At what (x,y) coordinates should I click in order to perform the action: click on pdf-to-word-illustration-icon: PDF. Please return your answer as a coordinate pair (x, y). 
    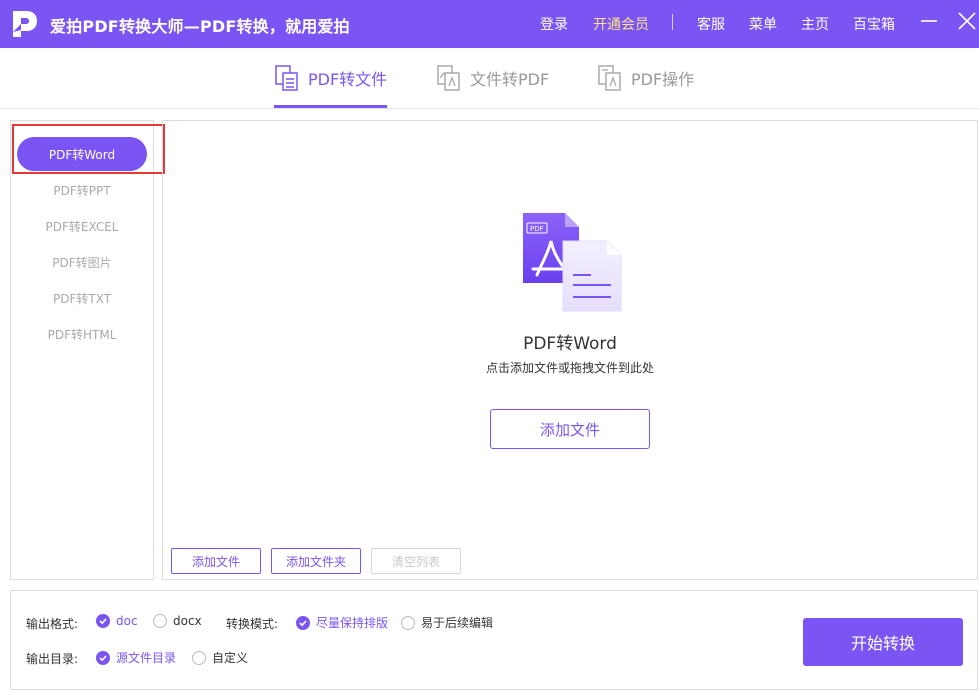
    Looking at the image, I should click on (572, 262).